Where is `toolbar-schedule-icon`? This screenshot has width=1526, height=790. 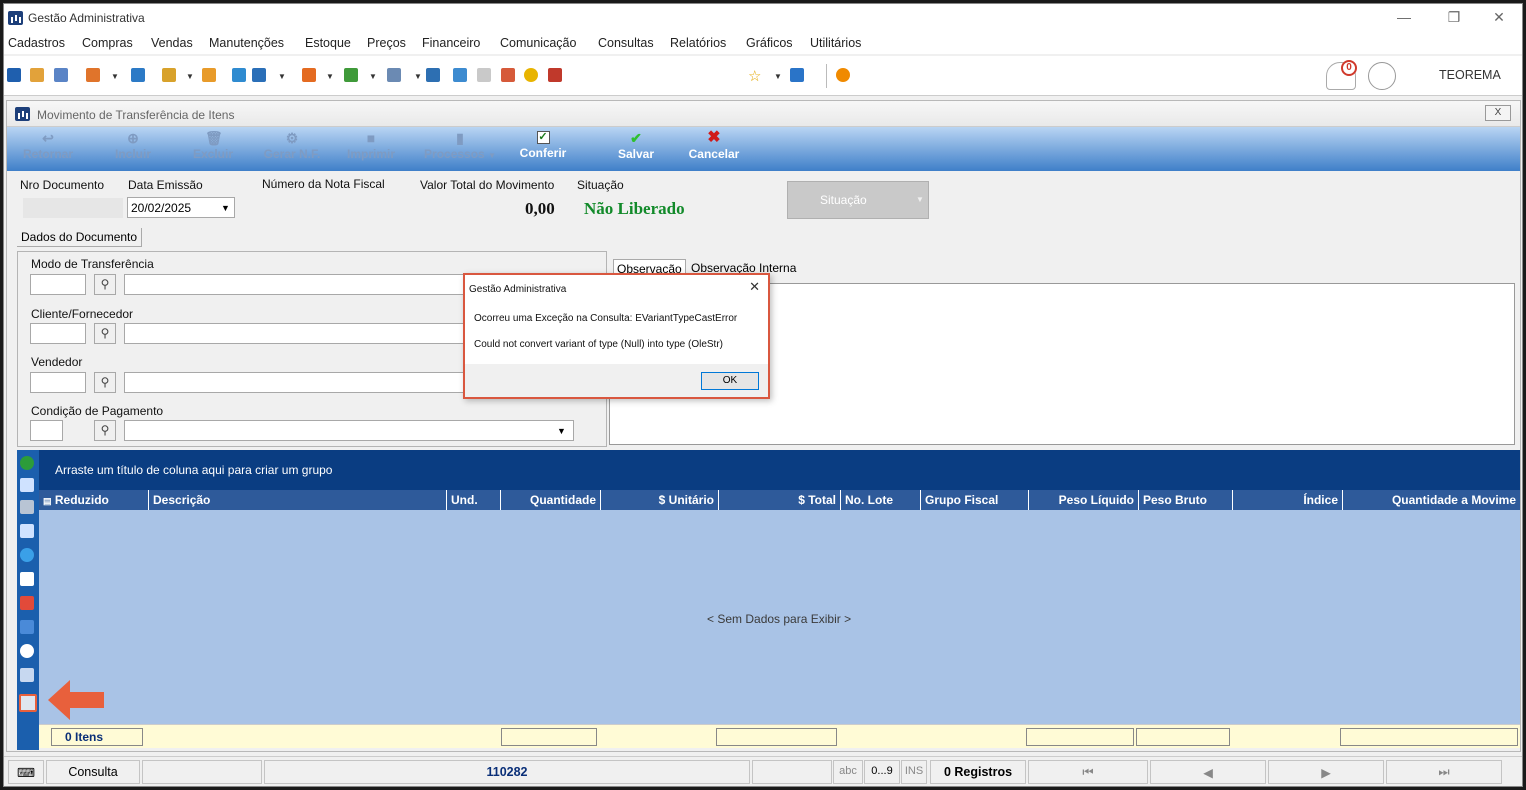 toolbar-schedule-icon is located at coordinates (508, 75).